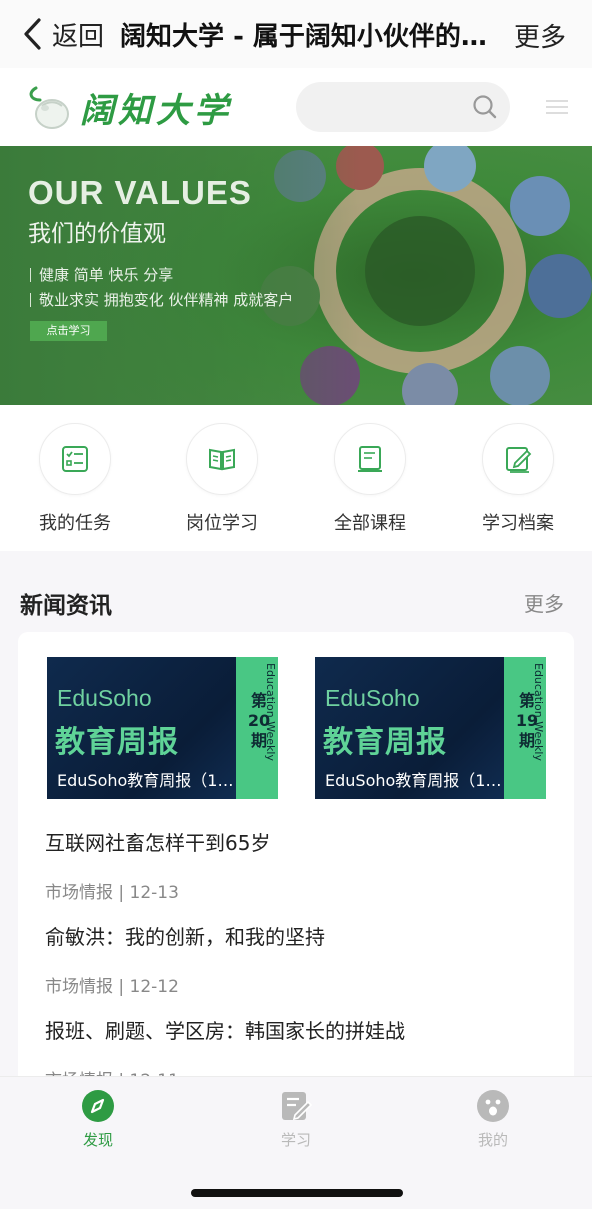 Image resolution: width=592 pixels, height=1209 pixels. I want to click on task-list-icon, so click(75, 459).